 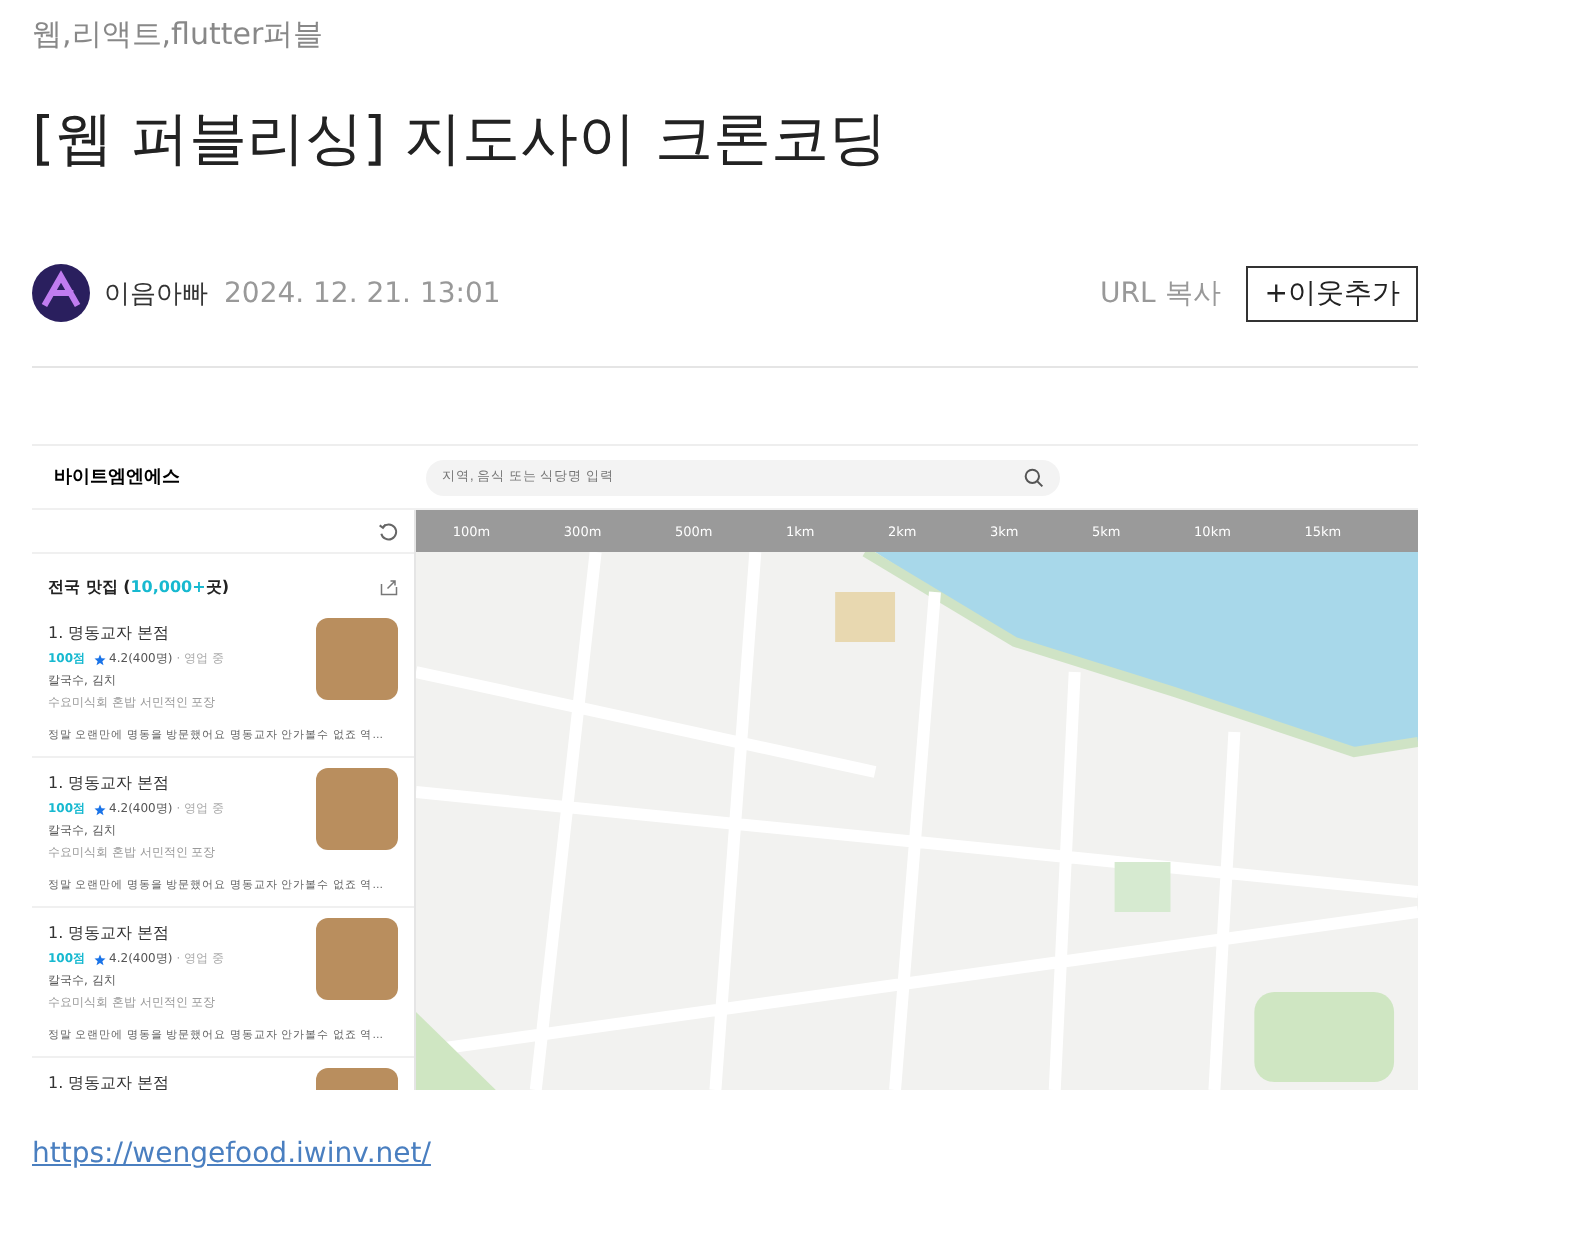 What do you see at coordinates (1034, 477) in the screenshot?
I see `search-icon` at bounding box center [1034, 477].